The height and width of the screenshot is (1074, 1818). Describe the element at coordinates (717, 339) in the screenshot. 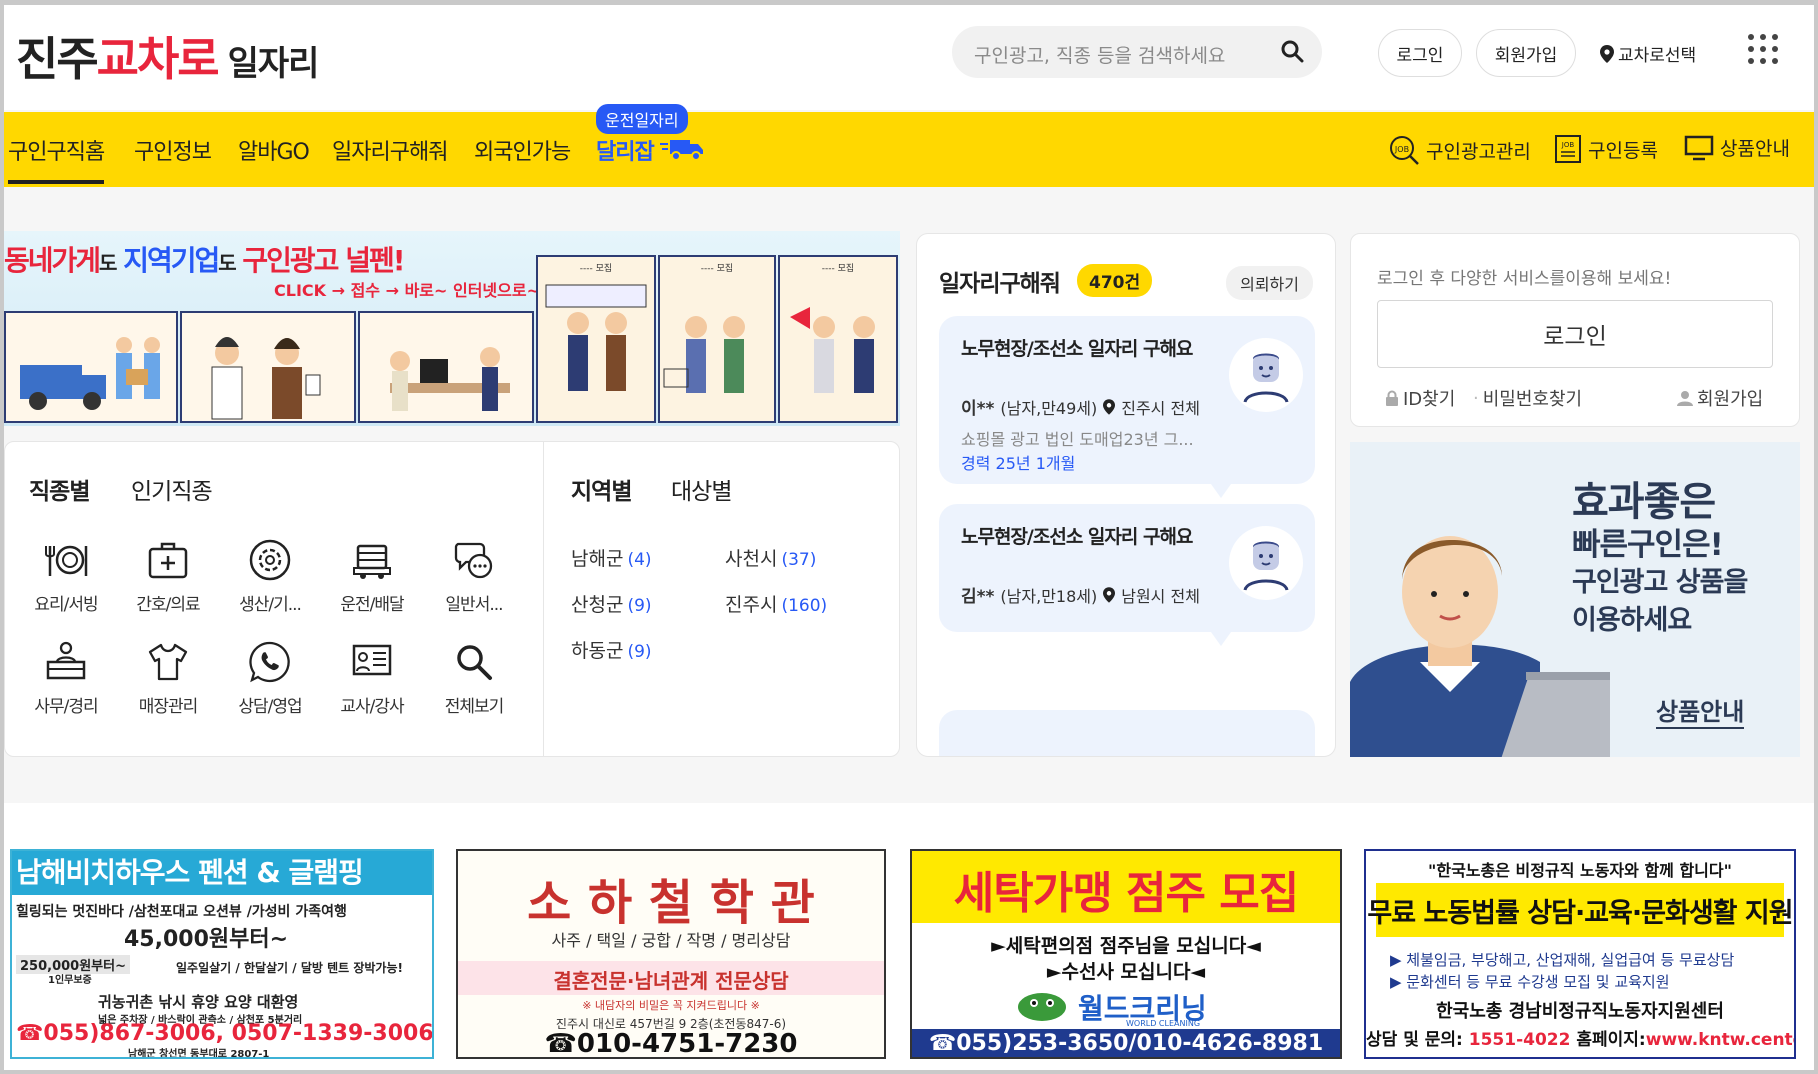

I see `banner-illustration-mart: ---- 모집` at that location.